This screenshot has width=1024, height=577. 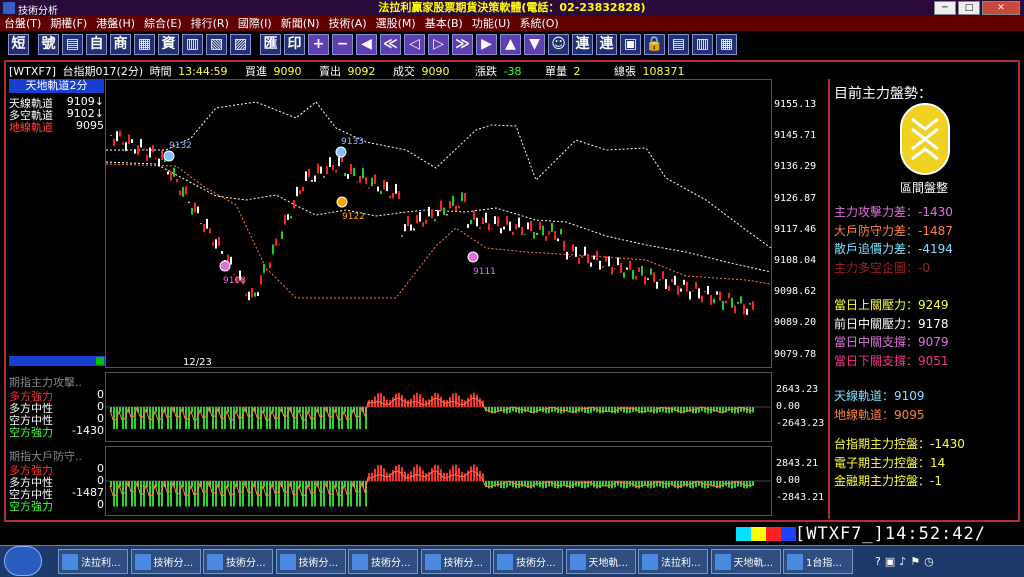 What do you see at coordinates (115, 23) in the screenshot?
I see `menu-item: 港盤(H)` at bounding box center [115, 23].